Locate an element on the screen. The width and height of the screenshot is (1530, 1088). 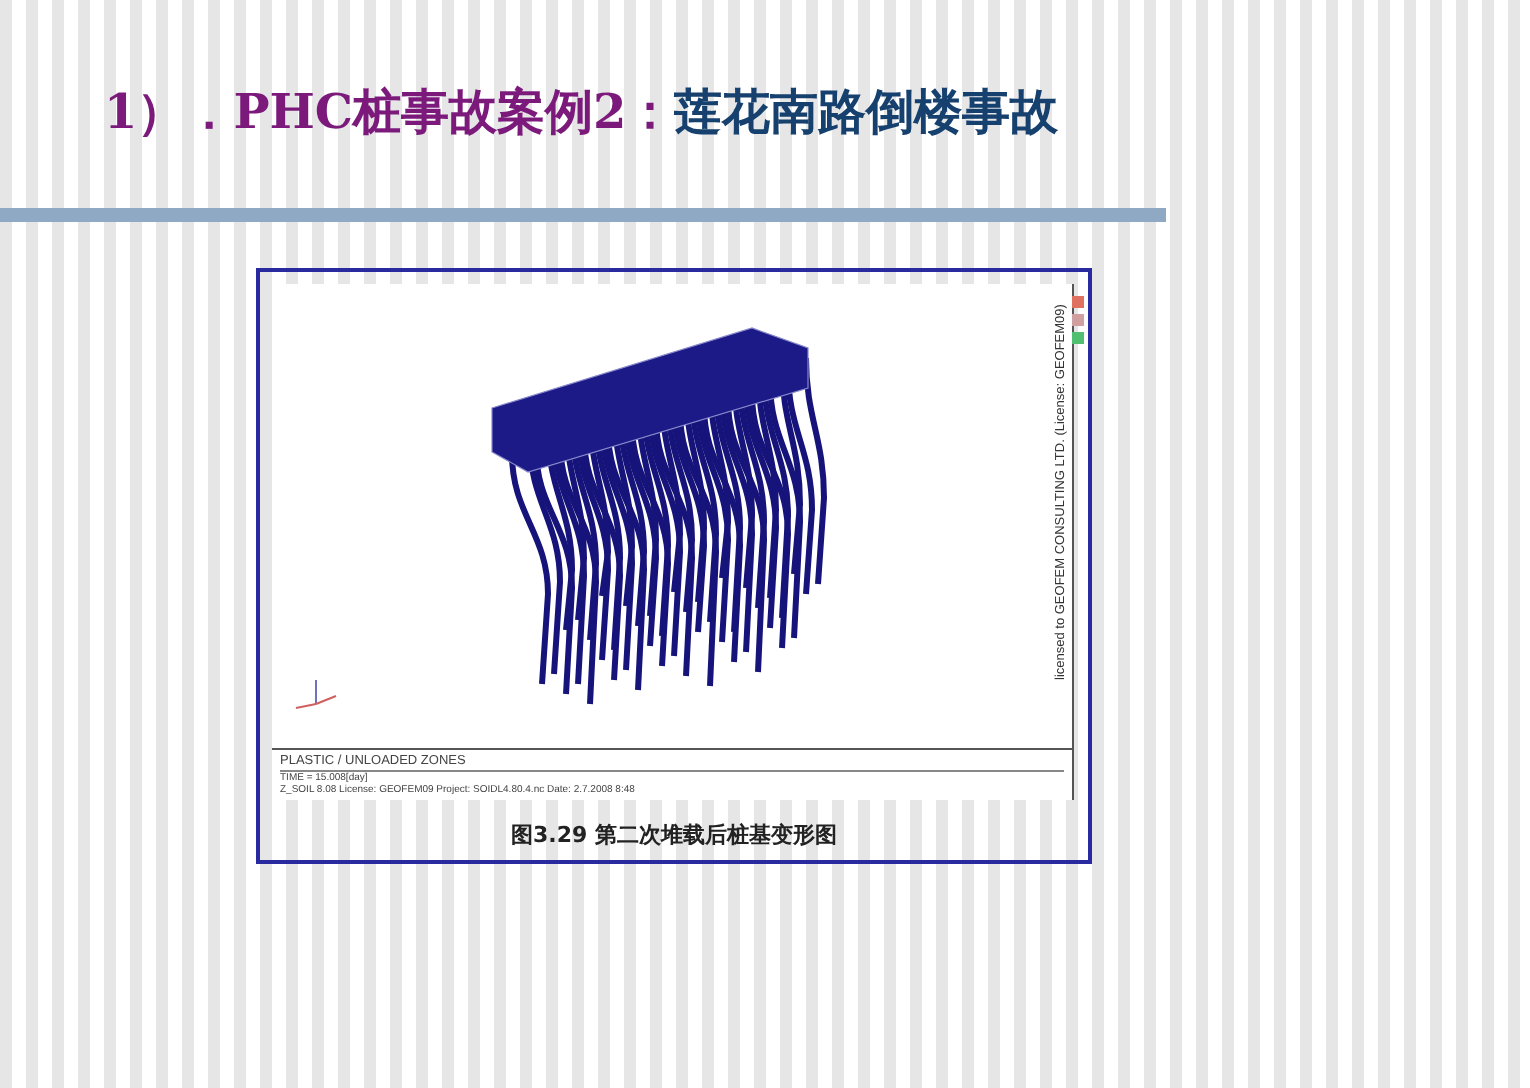
slide-title: 莲花南路倒楼事故 is located at coordinates (866, 111).